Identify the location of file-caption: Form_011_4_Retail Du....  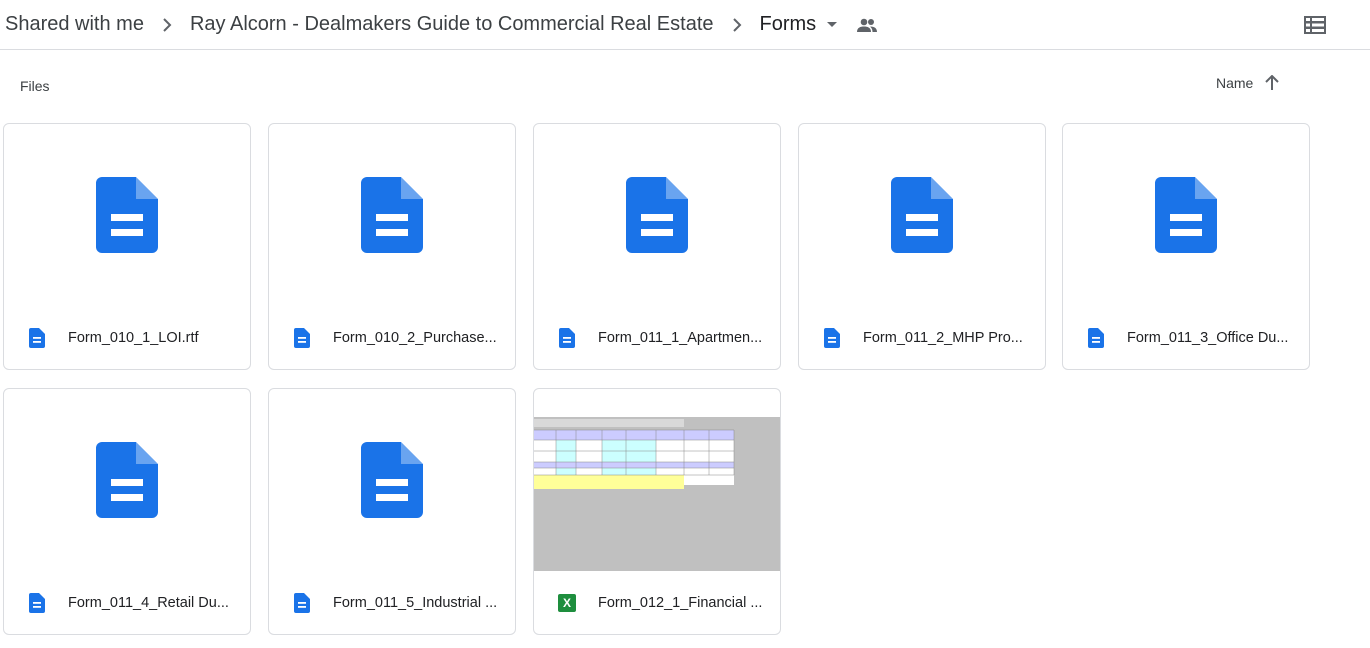
(127, 603).